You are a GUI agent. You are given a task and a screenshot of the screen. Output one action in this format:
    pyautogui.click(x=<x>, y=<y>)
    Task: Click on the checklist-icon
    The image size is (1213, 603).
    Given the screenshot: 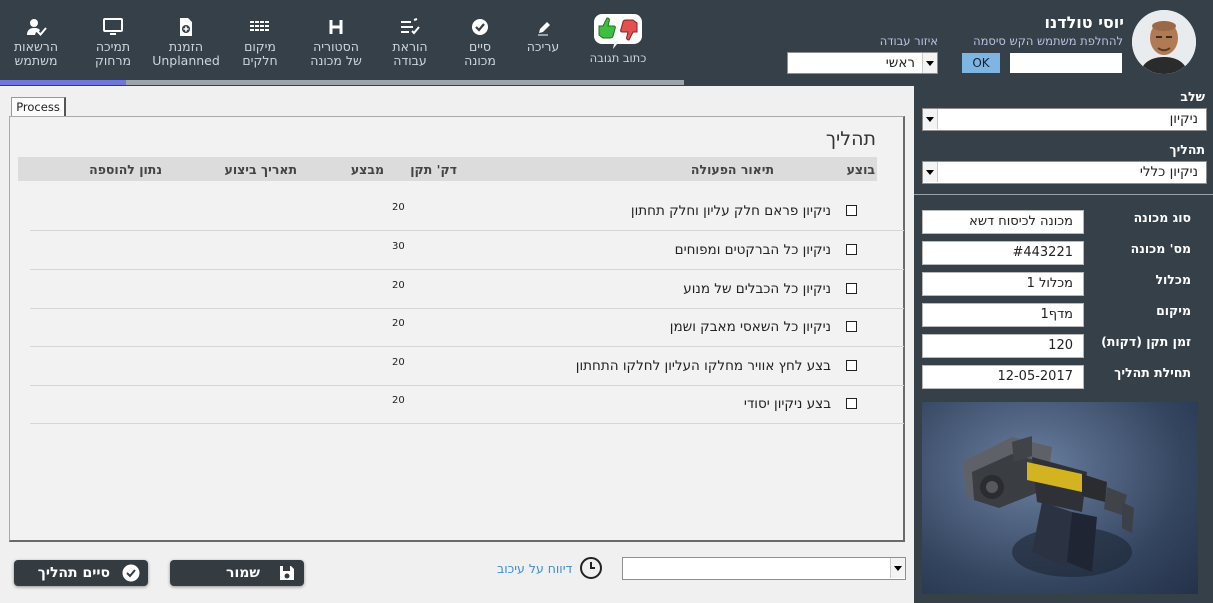 What is the action you would take?
    pyautogui.click(x=410, y=27)
    